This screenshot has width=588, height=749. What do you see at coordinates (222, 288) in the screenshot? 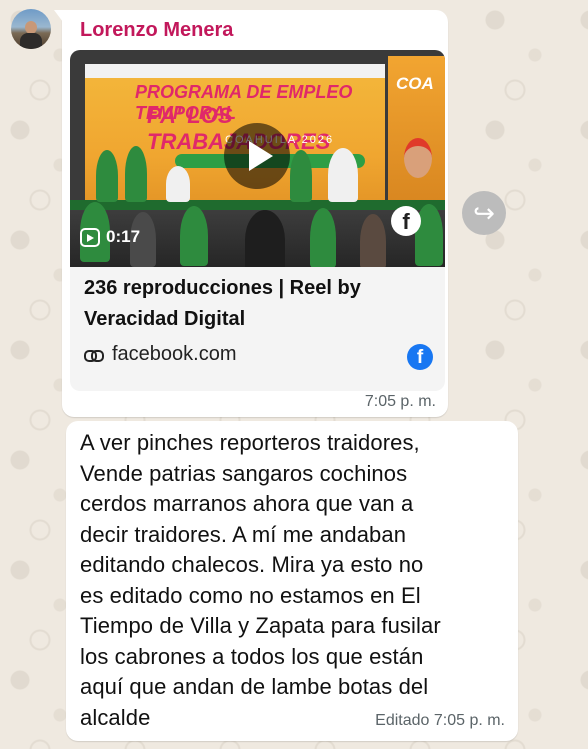
I see `description-line: 236 reproducciones | Reel by` at bounding box center [222, 288].